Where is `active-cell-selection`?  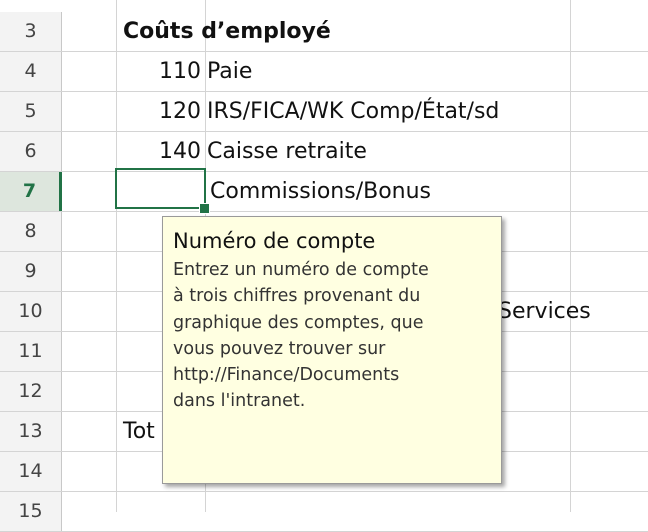 active-cell-selection is located at coordinates (160, 188).